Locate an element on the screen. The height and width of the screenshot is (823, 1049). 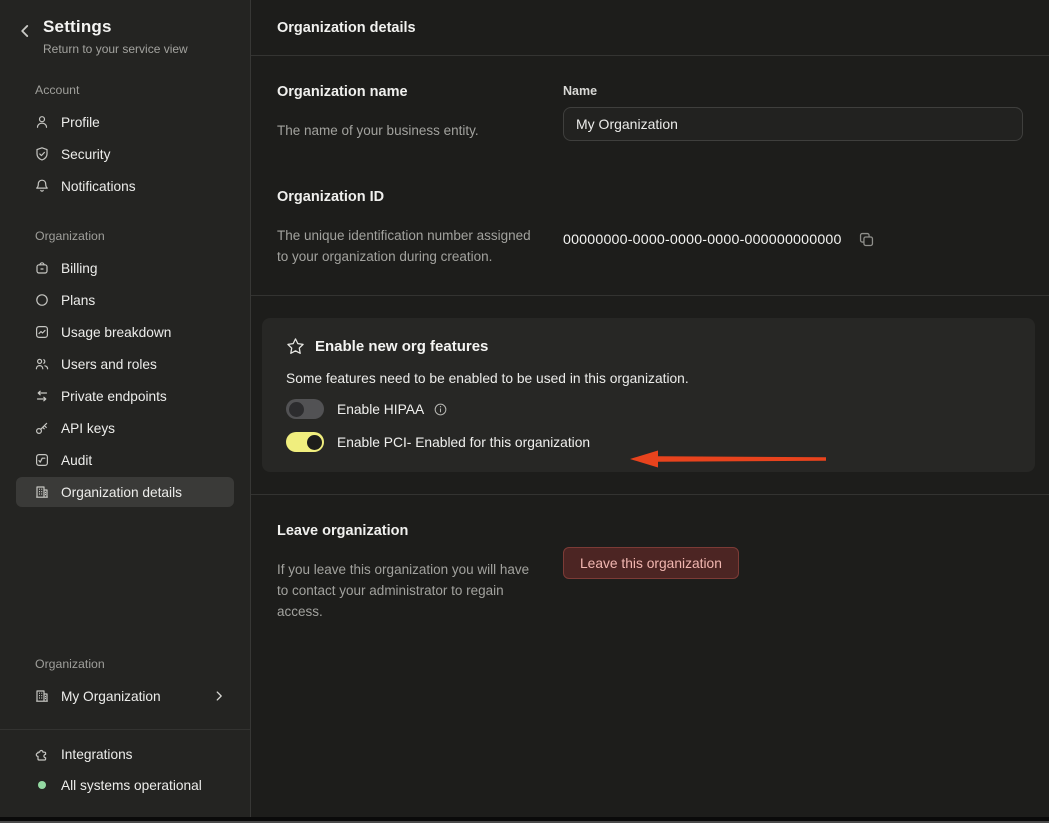
integrations-label: Integrations is located at coordinates (97, 754).